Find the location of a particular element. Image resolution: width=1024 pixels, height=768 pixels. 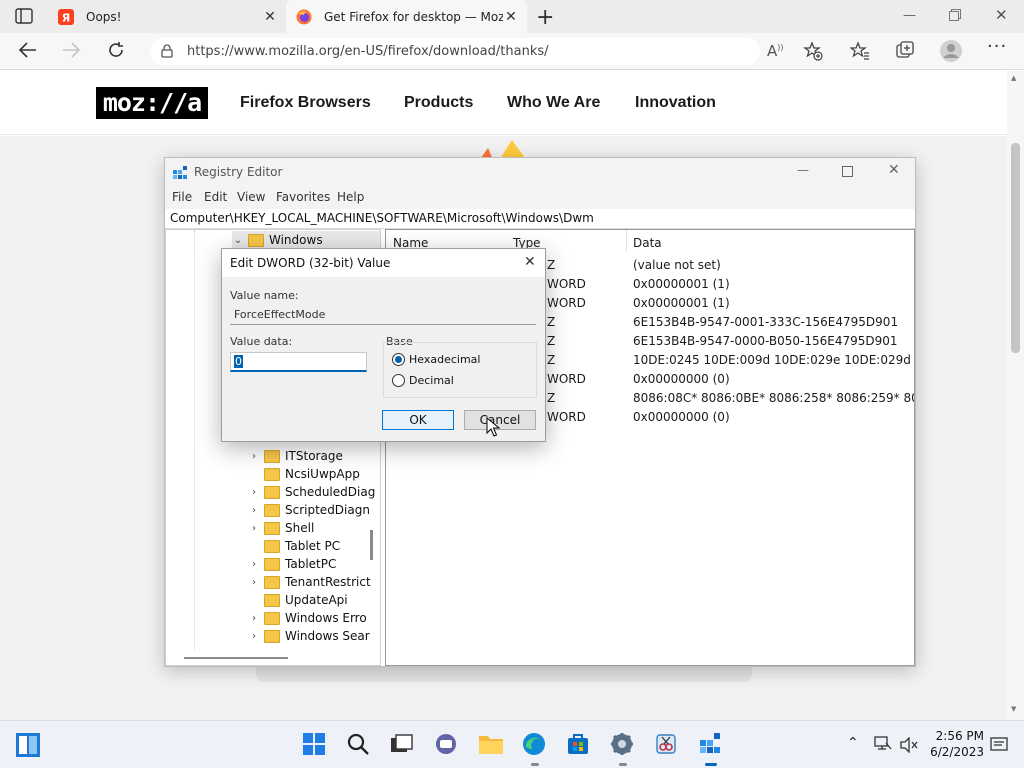

notifications-icon is located at coordinates (999, 745).